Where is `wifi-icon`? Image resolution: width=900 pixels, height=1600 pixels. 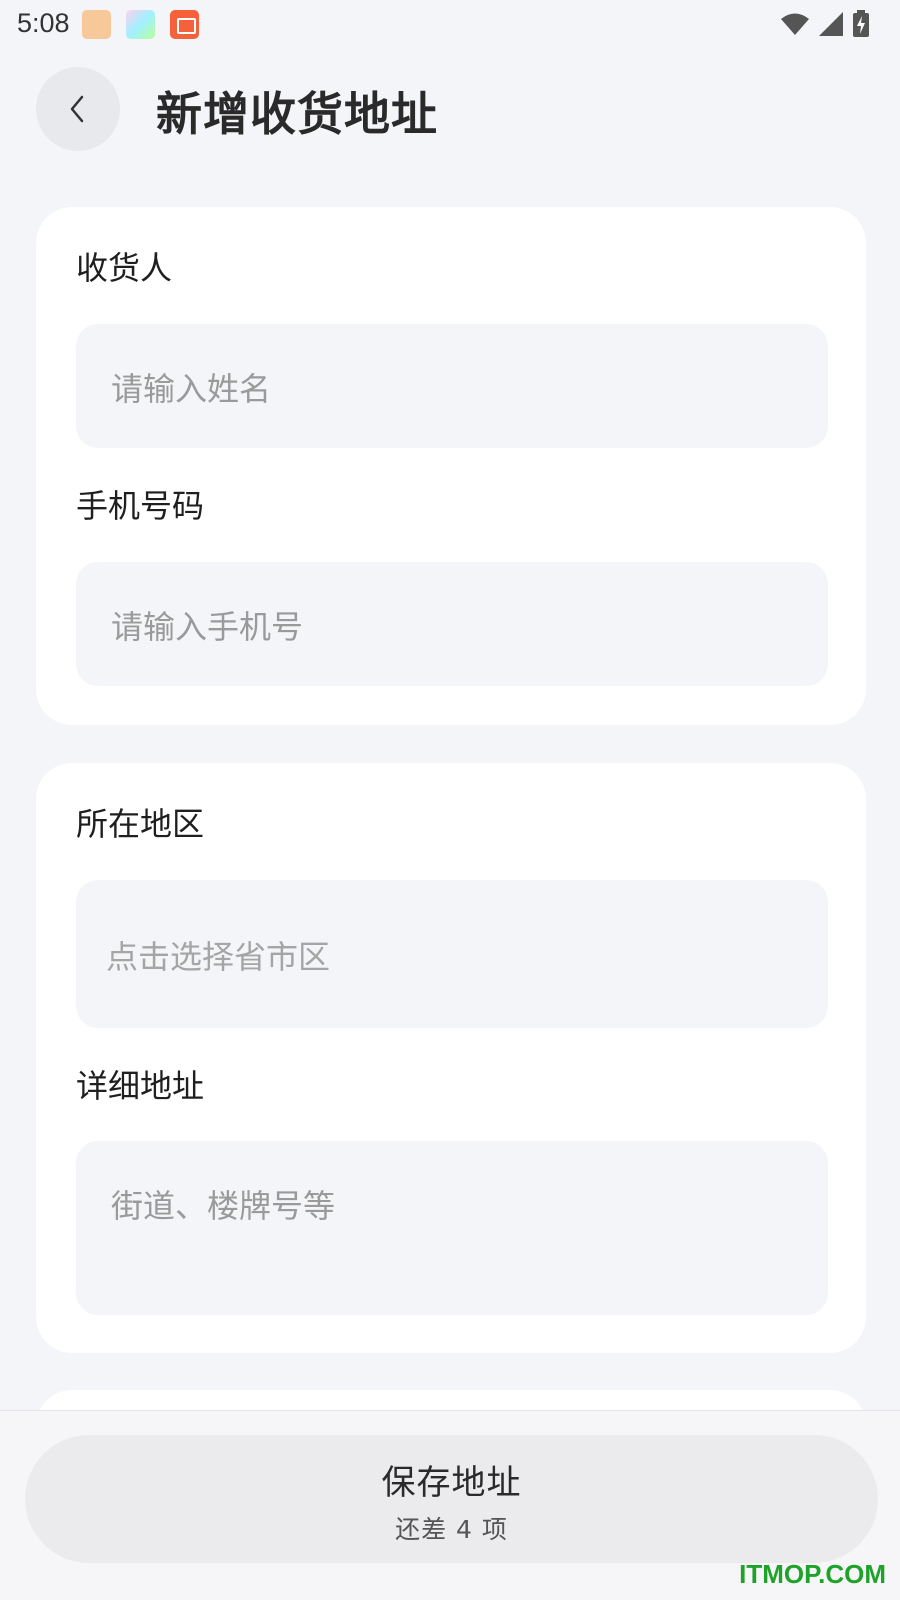
wifi-icon is located at coordinates (795, 24).